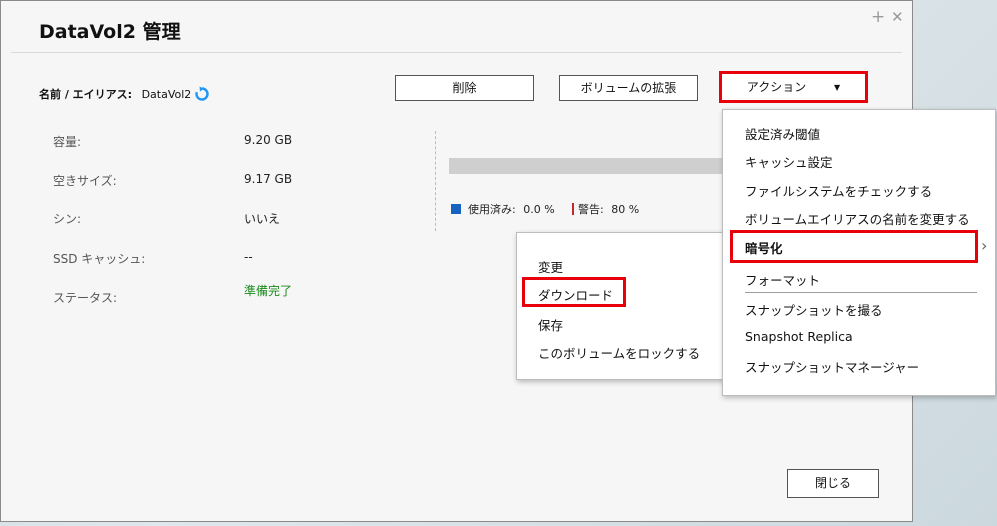 The height and width of the screenshot is (526, 997). Describe the element at coordinates (861, 292) in the screenshot. I see `menu-divider` at that location.